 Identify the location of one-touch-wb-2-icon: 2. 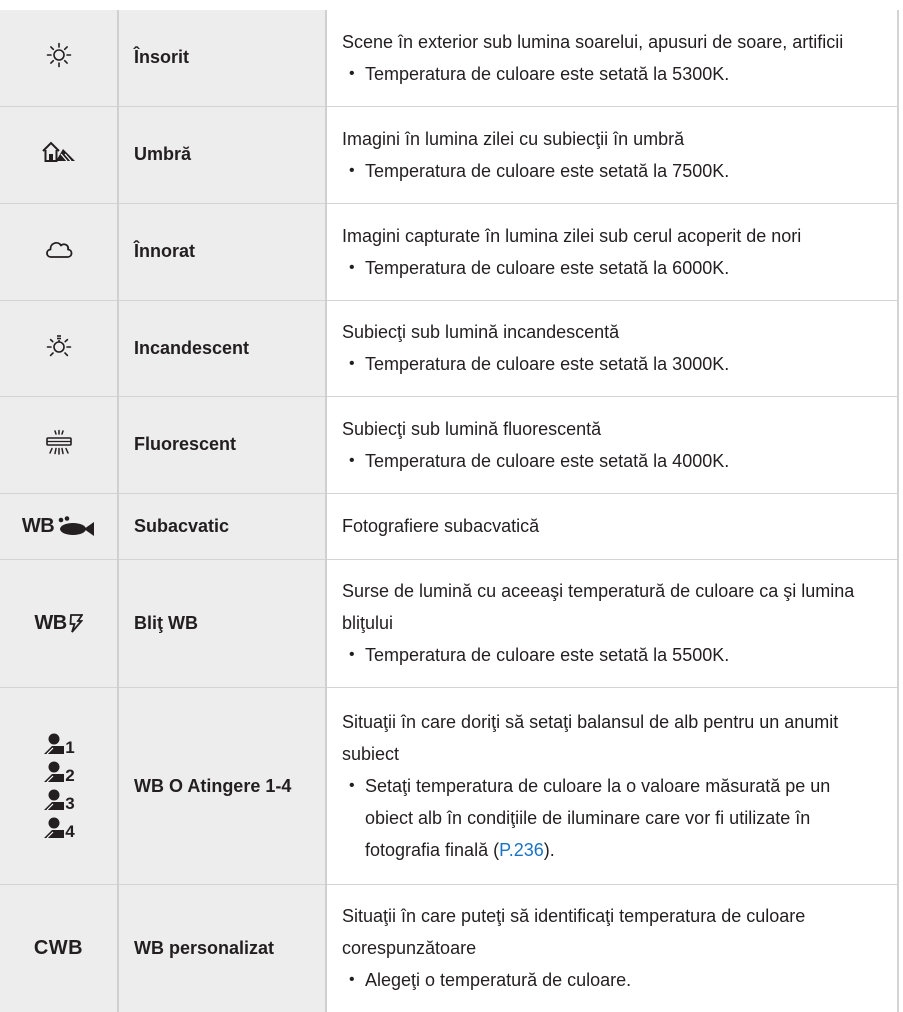
(58, 773).